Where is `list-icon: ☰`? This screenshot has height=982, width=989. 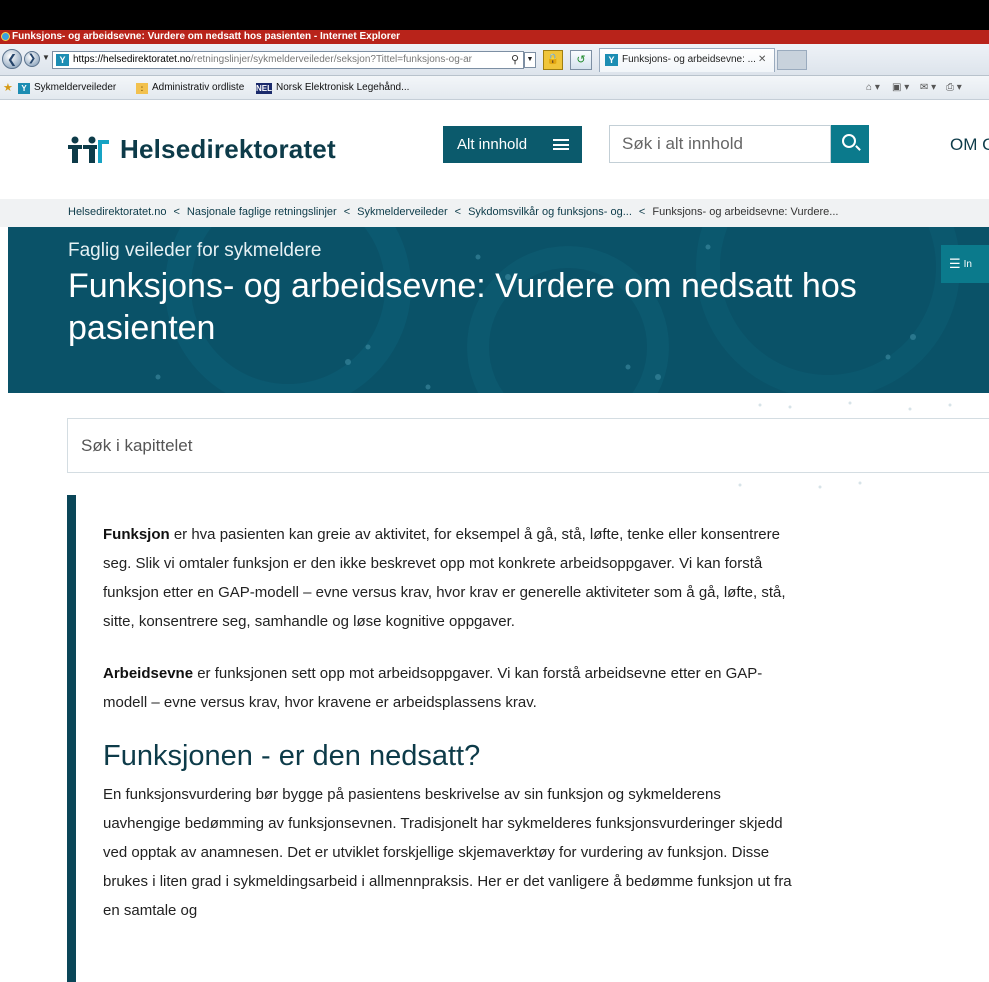
list-icon: ☰ is located at coordinates (955, 263).